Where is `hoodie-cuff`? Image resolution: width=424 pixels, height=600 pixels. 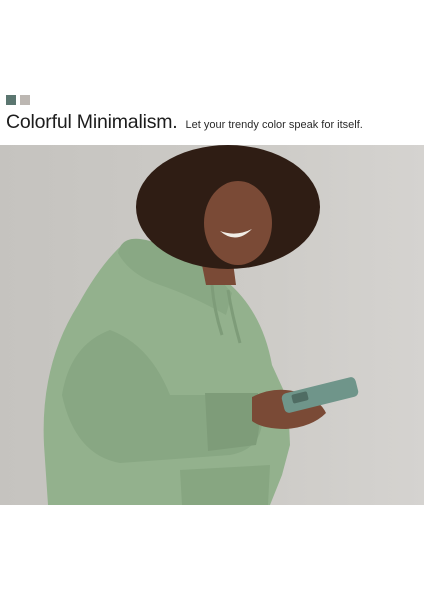
hoodie-cuff is located at coordinates (232, 422).